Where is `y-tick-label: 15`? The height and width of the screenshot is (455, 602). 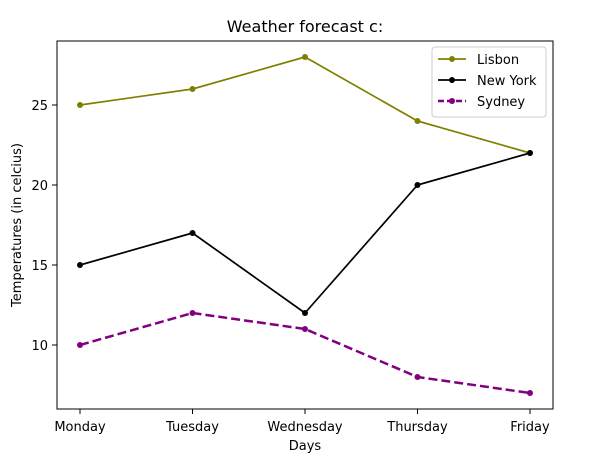 y-tick-label: 15 is located at coordinates (39, 266).